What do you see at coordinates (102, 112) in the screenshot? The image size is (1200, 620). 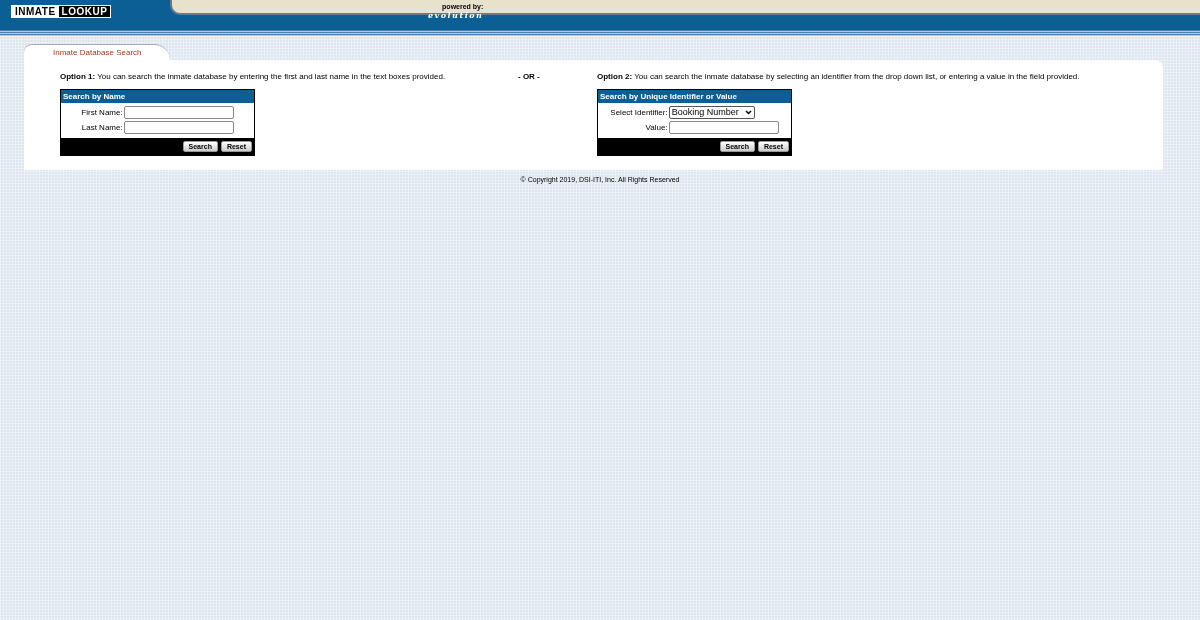 I see `field-label: First Name:` at bounding box center [102, 112].